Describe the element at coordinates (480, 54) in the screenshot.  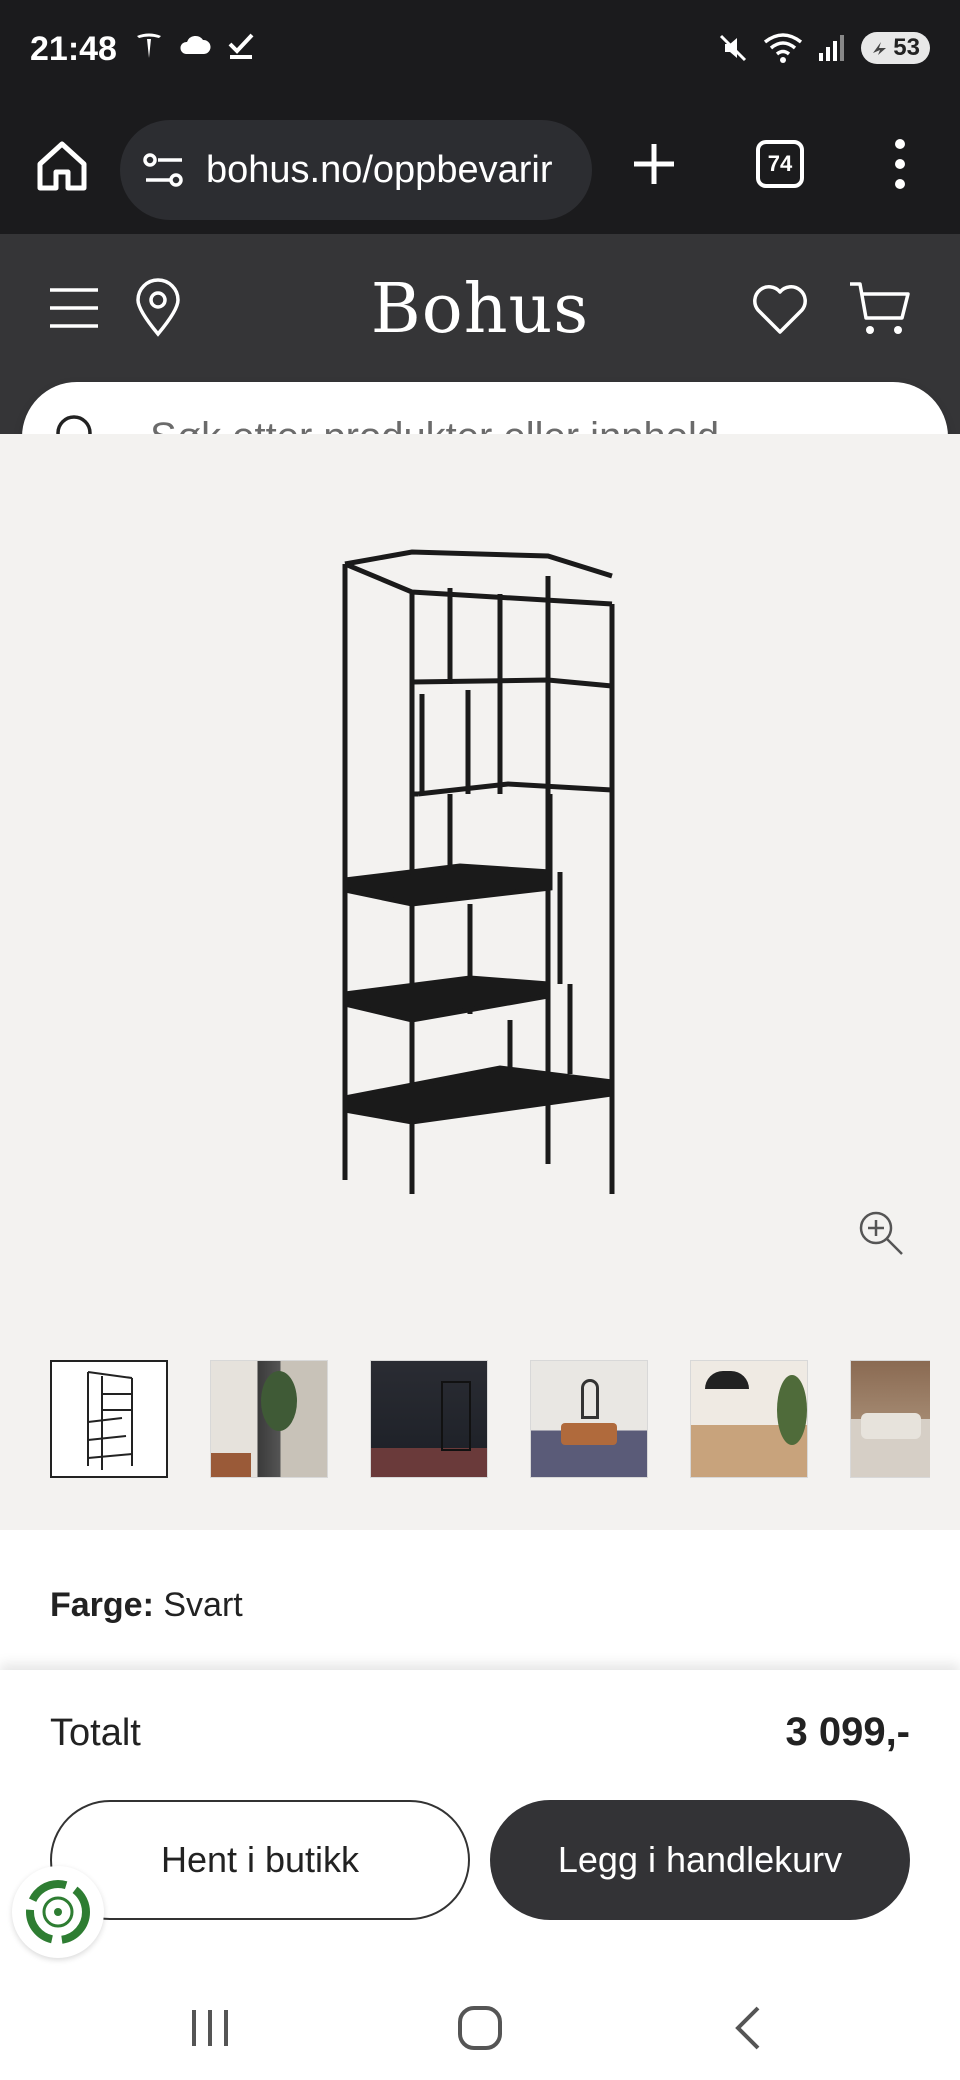
I see `status-bar: 21:48 53` at that location.